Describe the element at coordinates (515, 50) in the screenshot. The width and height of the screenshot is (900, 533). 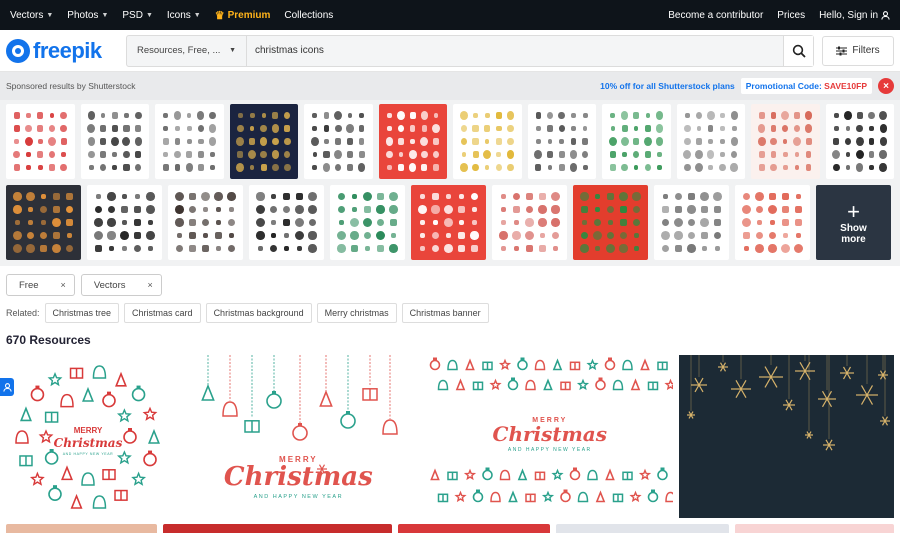
I see `search-input` at that location.